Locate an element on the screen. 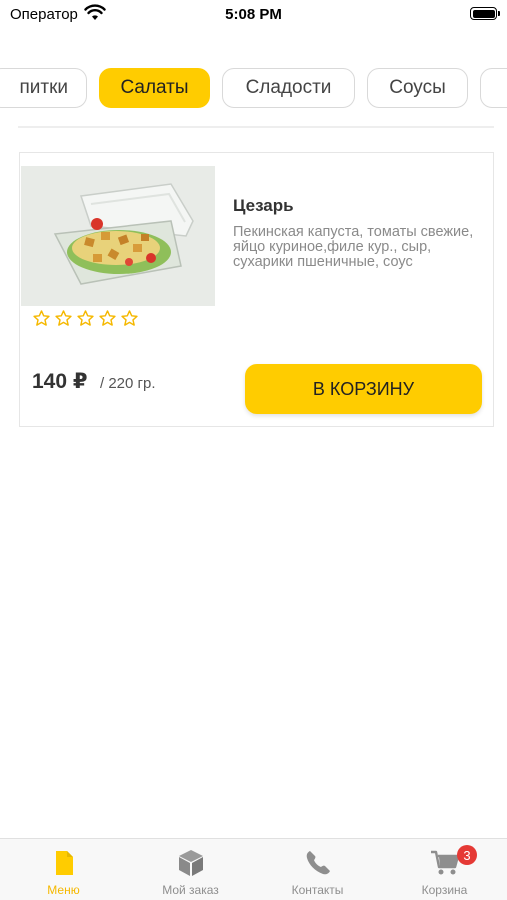 The image size is (507, 900). product-image is located at coordinates (118, 236).